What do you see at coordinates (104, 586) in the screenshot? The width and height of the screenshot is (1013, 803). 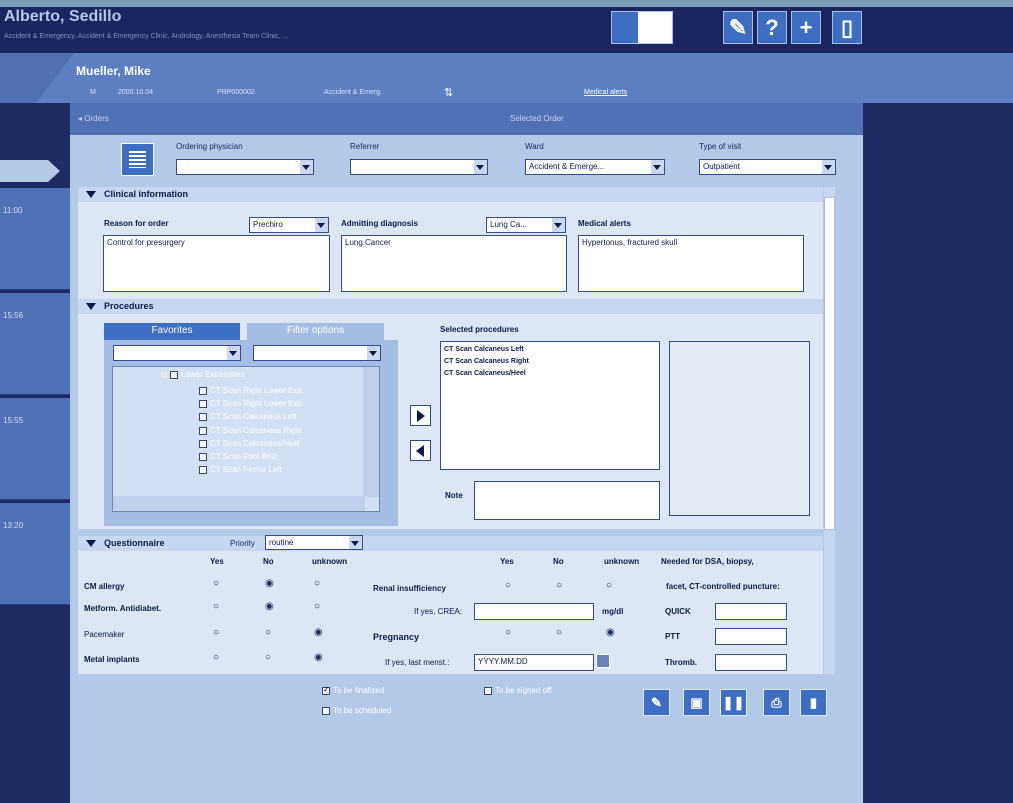 I see `cm-allergy-label: CM allergy` at bounding box center [104, 586].